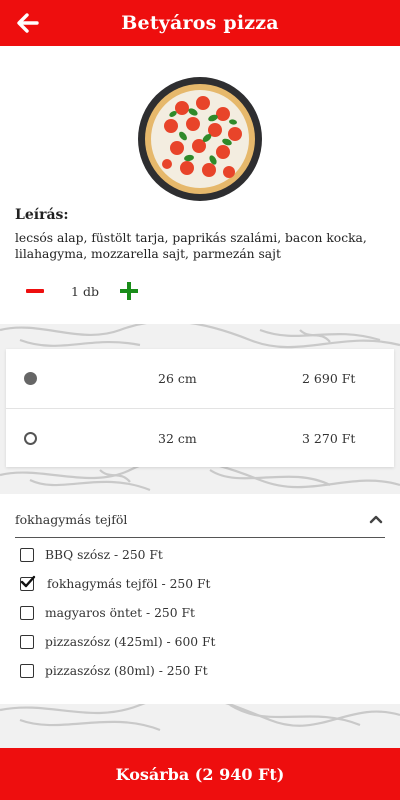  I want to click on decrease-quantity-button, so click(35, 291).